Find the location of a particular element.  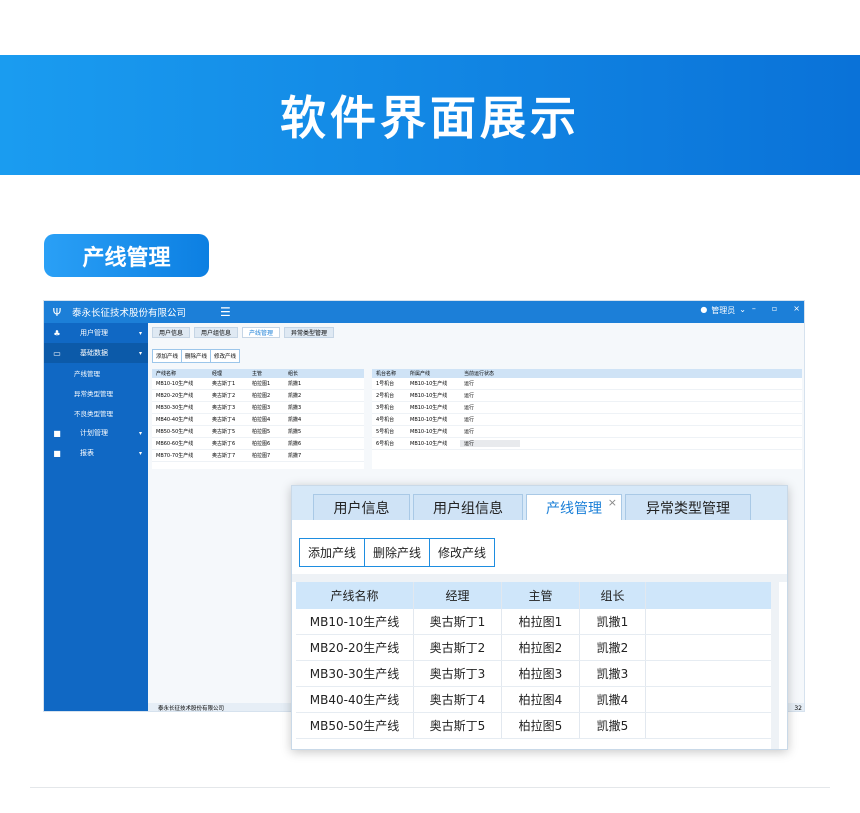

status-number: 32 is located at coordinates (798, 708).